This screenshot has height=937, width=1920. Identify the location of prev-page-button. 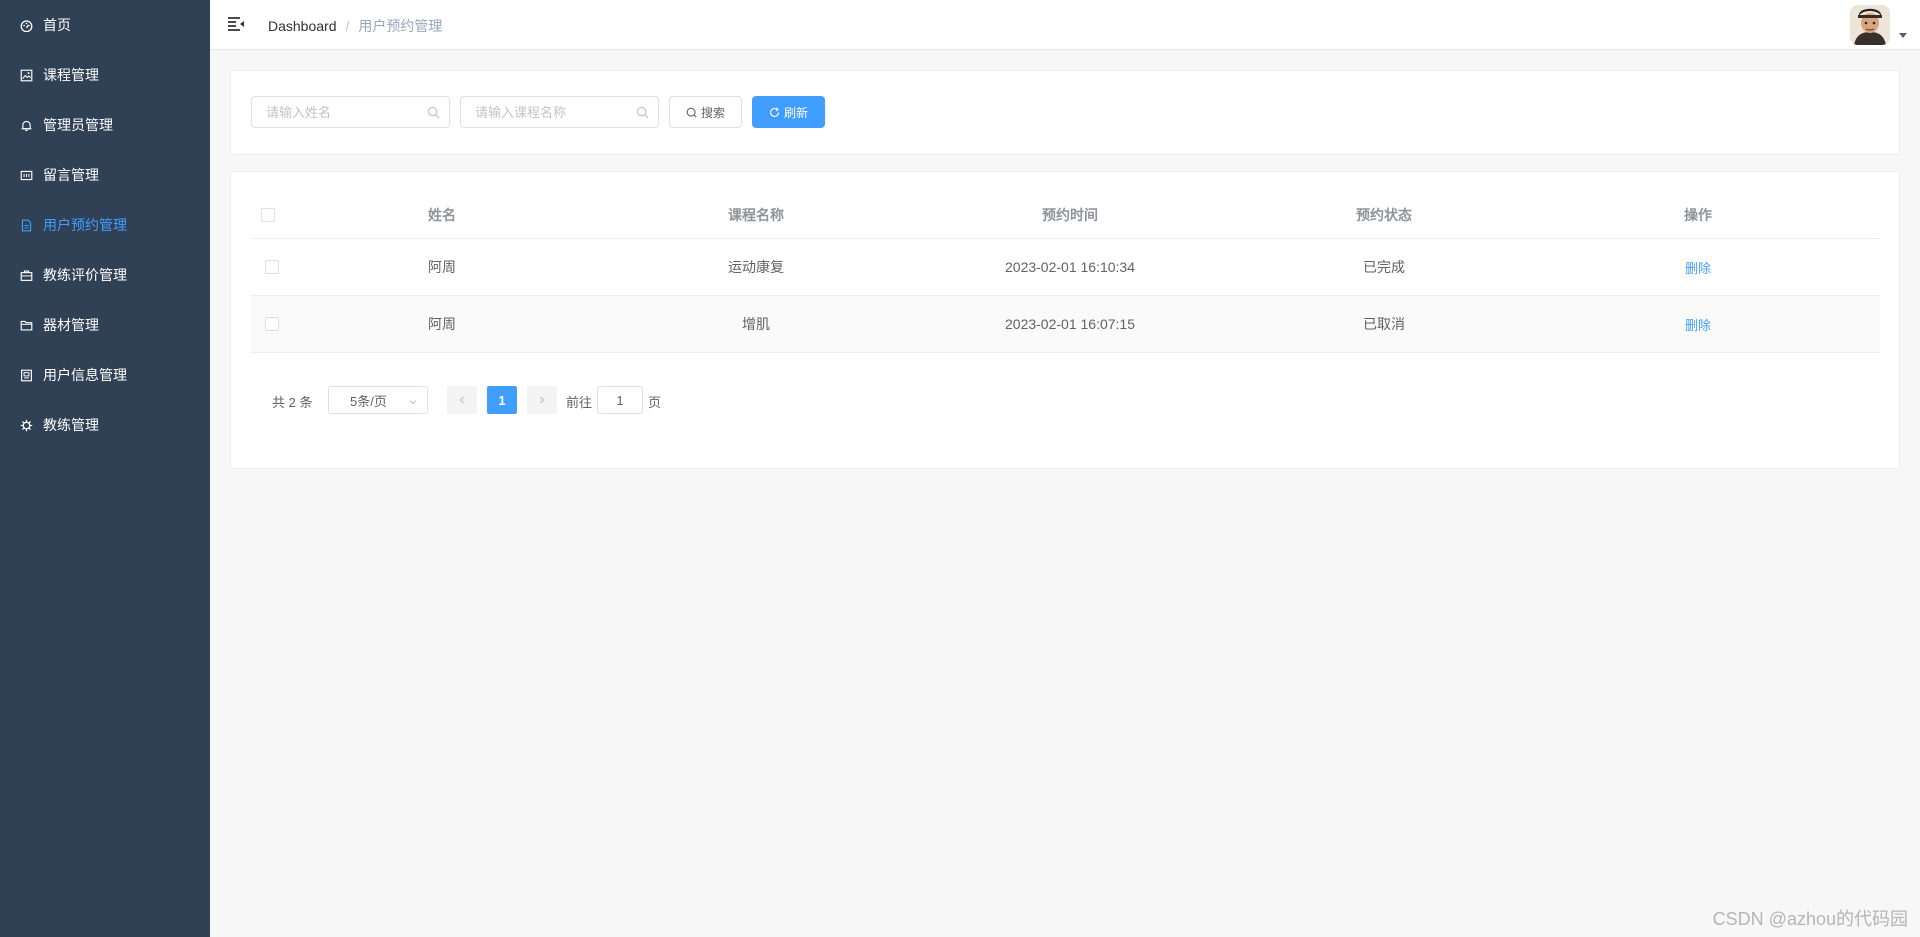
(462, 400).